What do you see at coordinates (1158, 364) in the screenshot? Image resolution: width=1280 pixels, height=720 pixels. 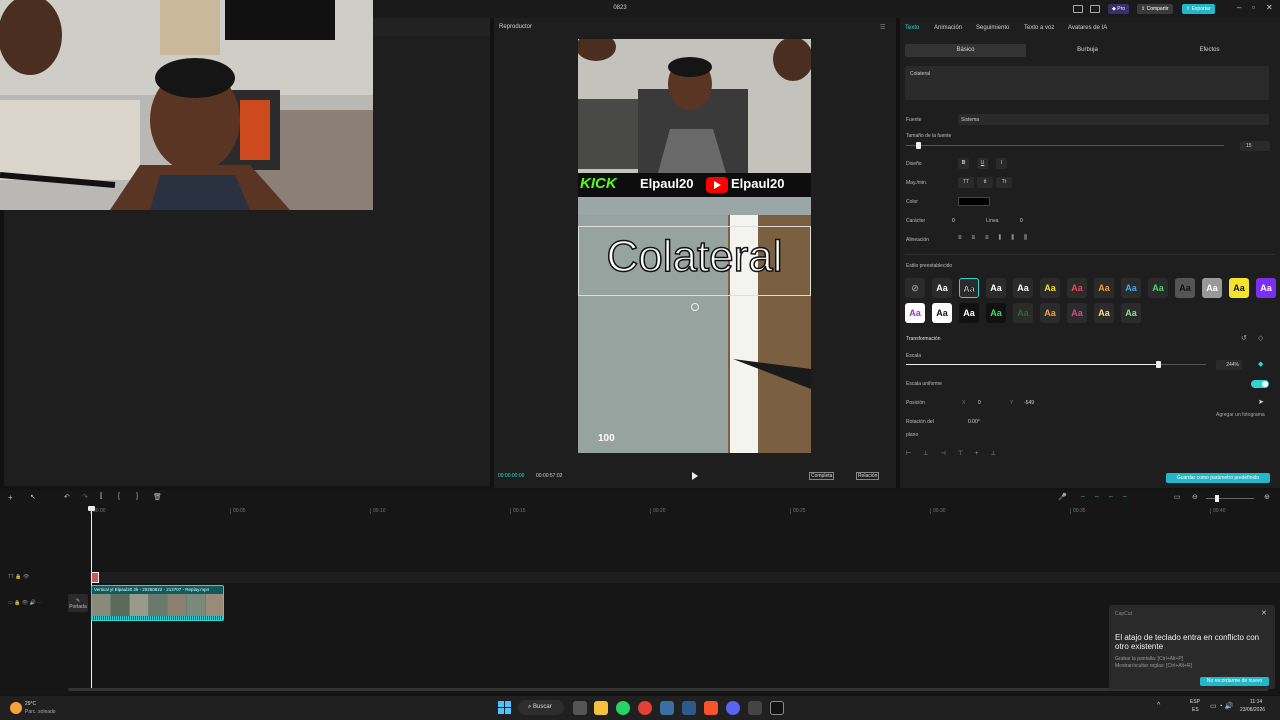 I see `scale-slider-thumb` at bounding box center [1158, 364].